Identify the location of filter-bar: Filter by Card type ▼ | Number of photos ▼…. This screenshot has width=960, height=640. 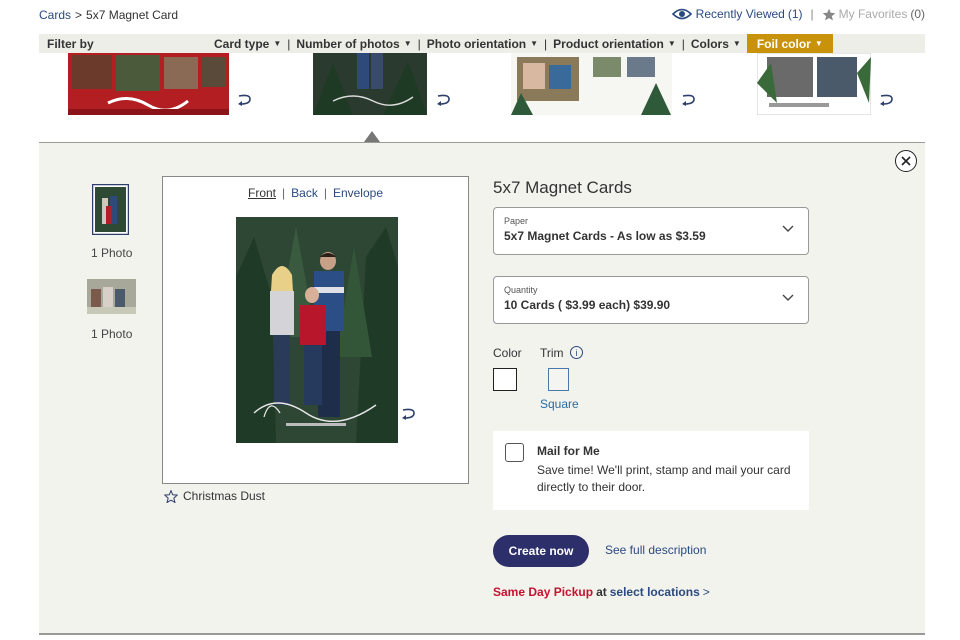
(482, 43).